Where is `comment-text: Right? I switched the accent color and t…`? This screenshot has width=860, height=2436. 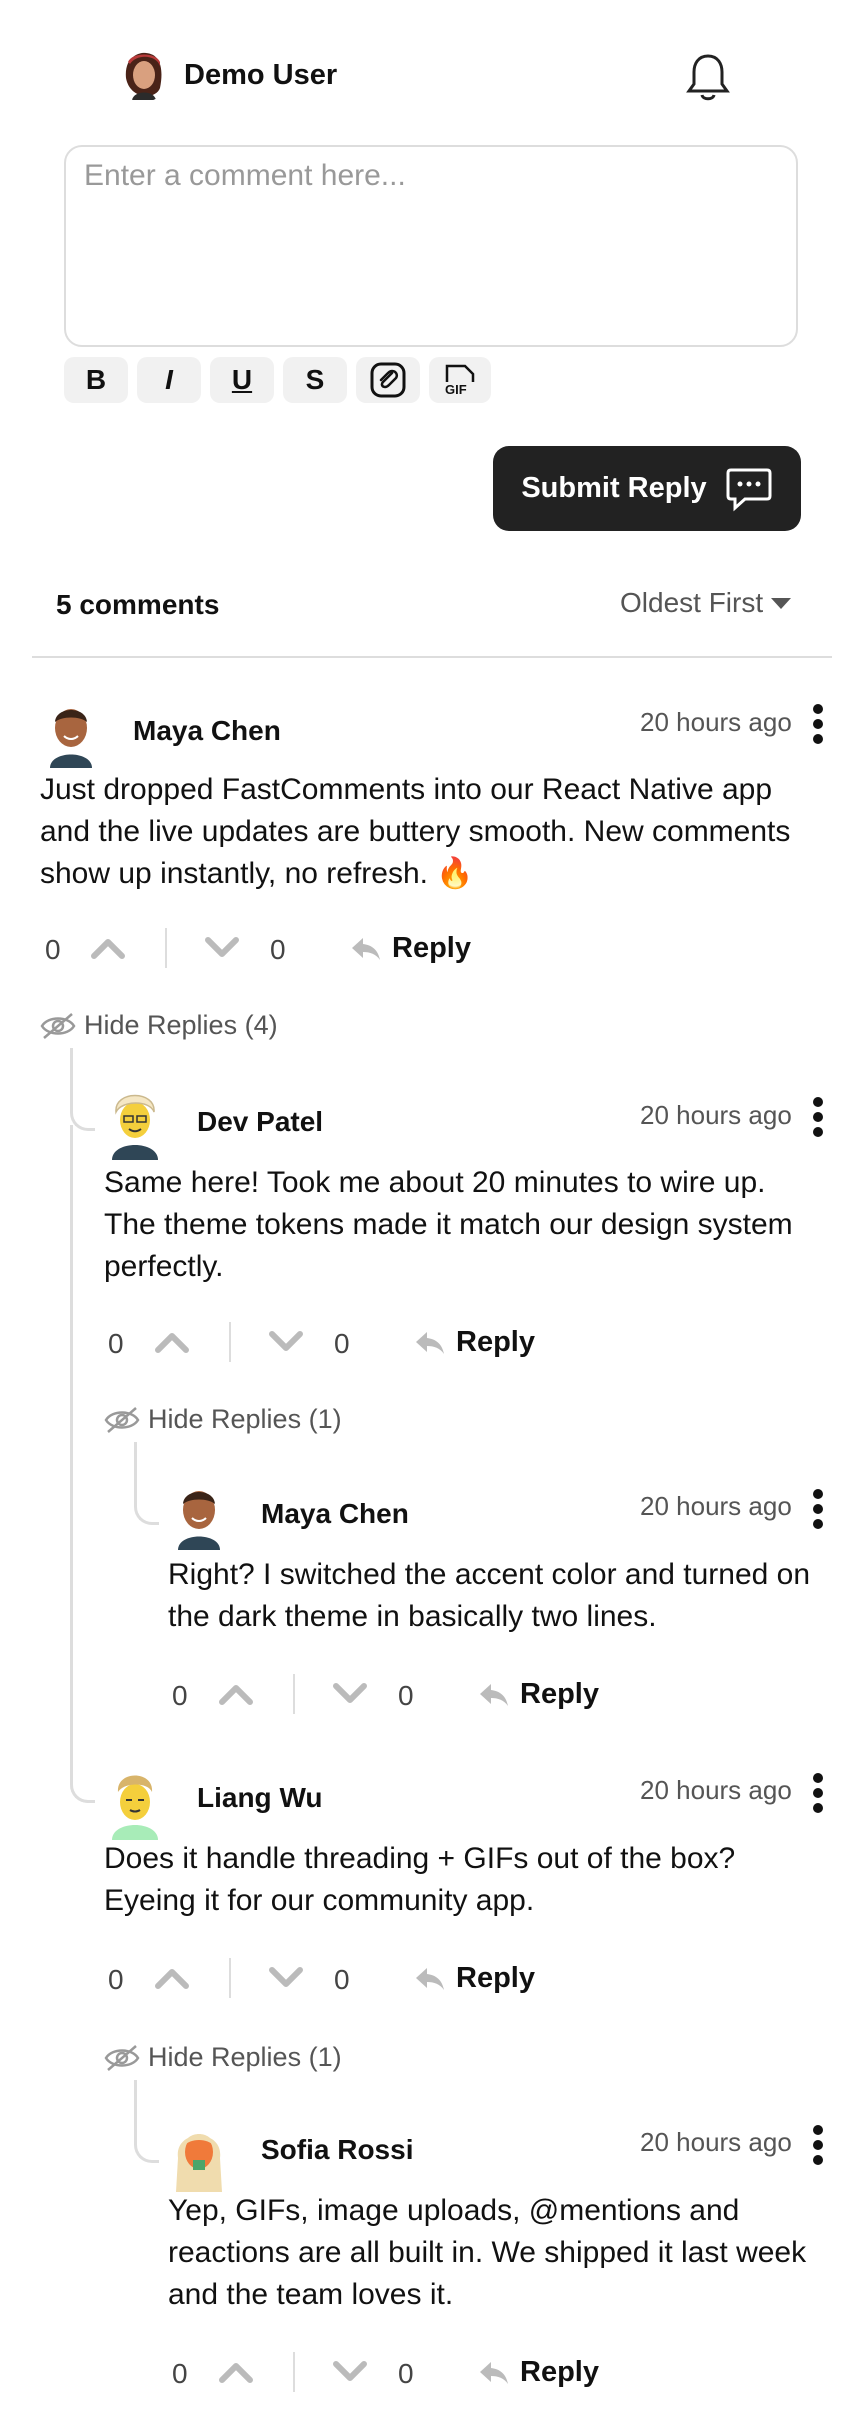 comment-text: Right? I switched the accent color and t… is located at coordinates (489, 1595).